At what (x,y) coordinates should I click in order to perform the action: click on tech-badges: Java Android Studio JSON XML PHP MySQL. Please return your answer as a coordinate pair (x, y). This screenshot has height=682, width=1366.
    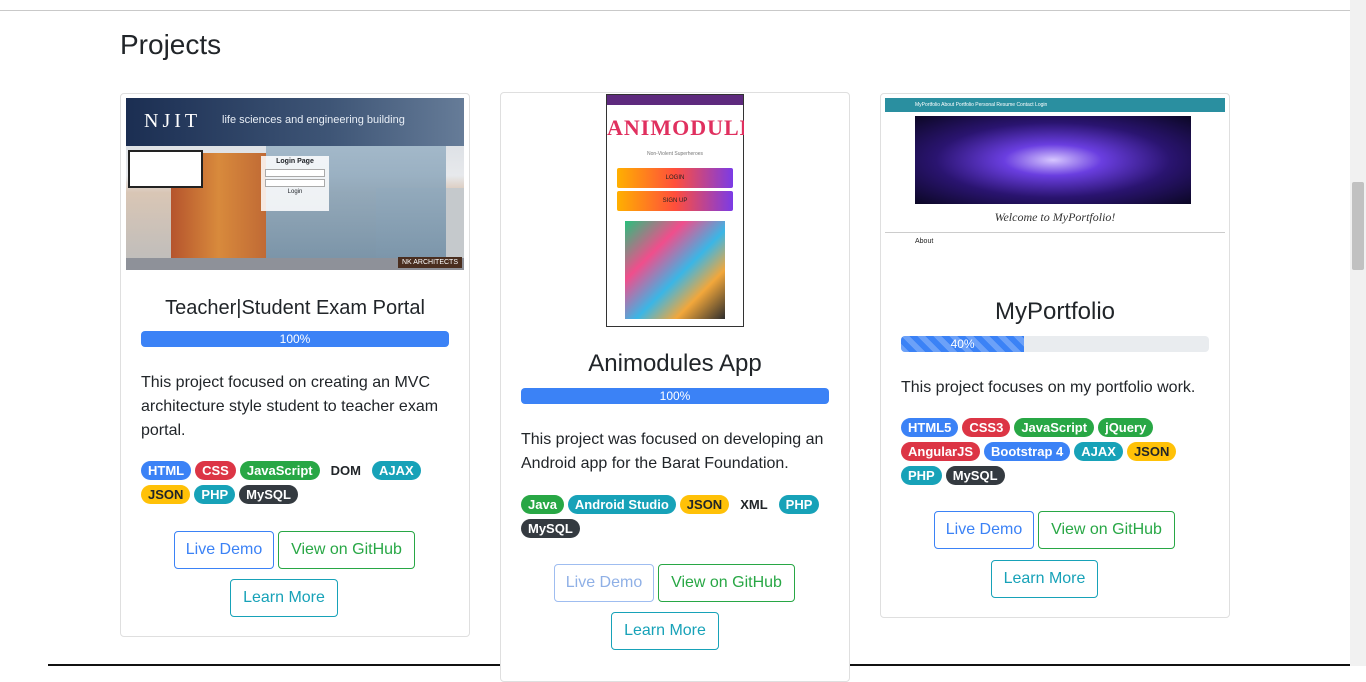
    Looking at the image, I should click on (677, 516).